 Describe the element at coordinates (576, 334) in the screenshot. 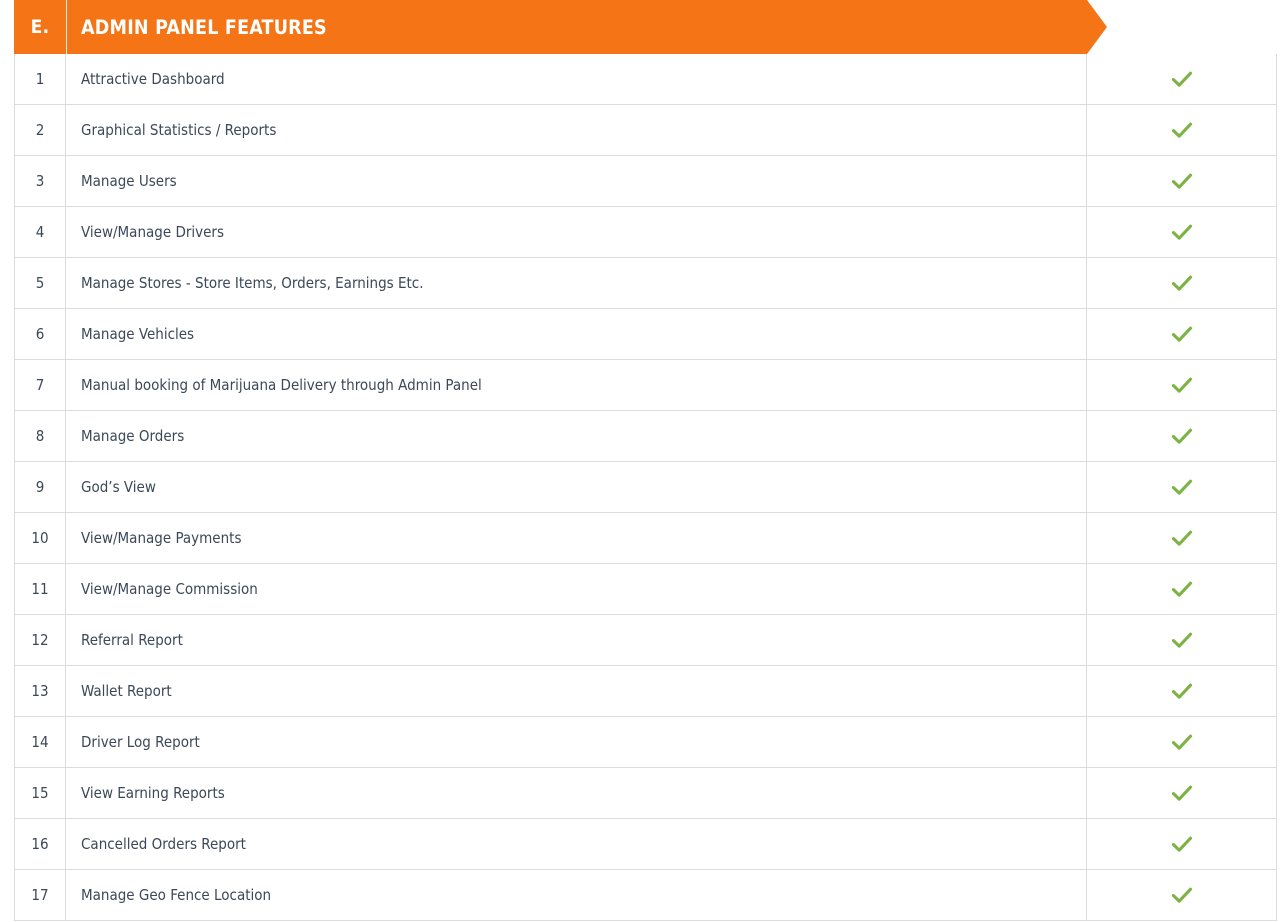

I see `feature-label: Manage Vehicles` at that location.